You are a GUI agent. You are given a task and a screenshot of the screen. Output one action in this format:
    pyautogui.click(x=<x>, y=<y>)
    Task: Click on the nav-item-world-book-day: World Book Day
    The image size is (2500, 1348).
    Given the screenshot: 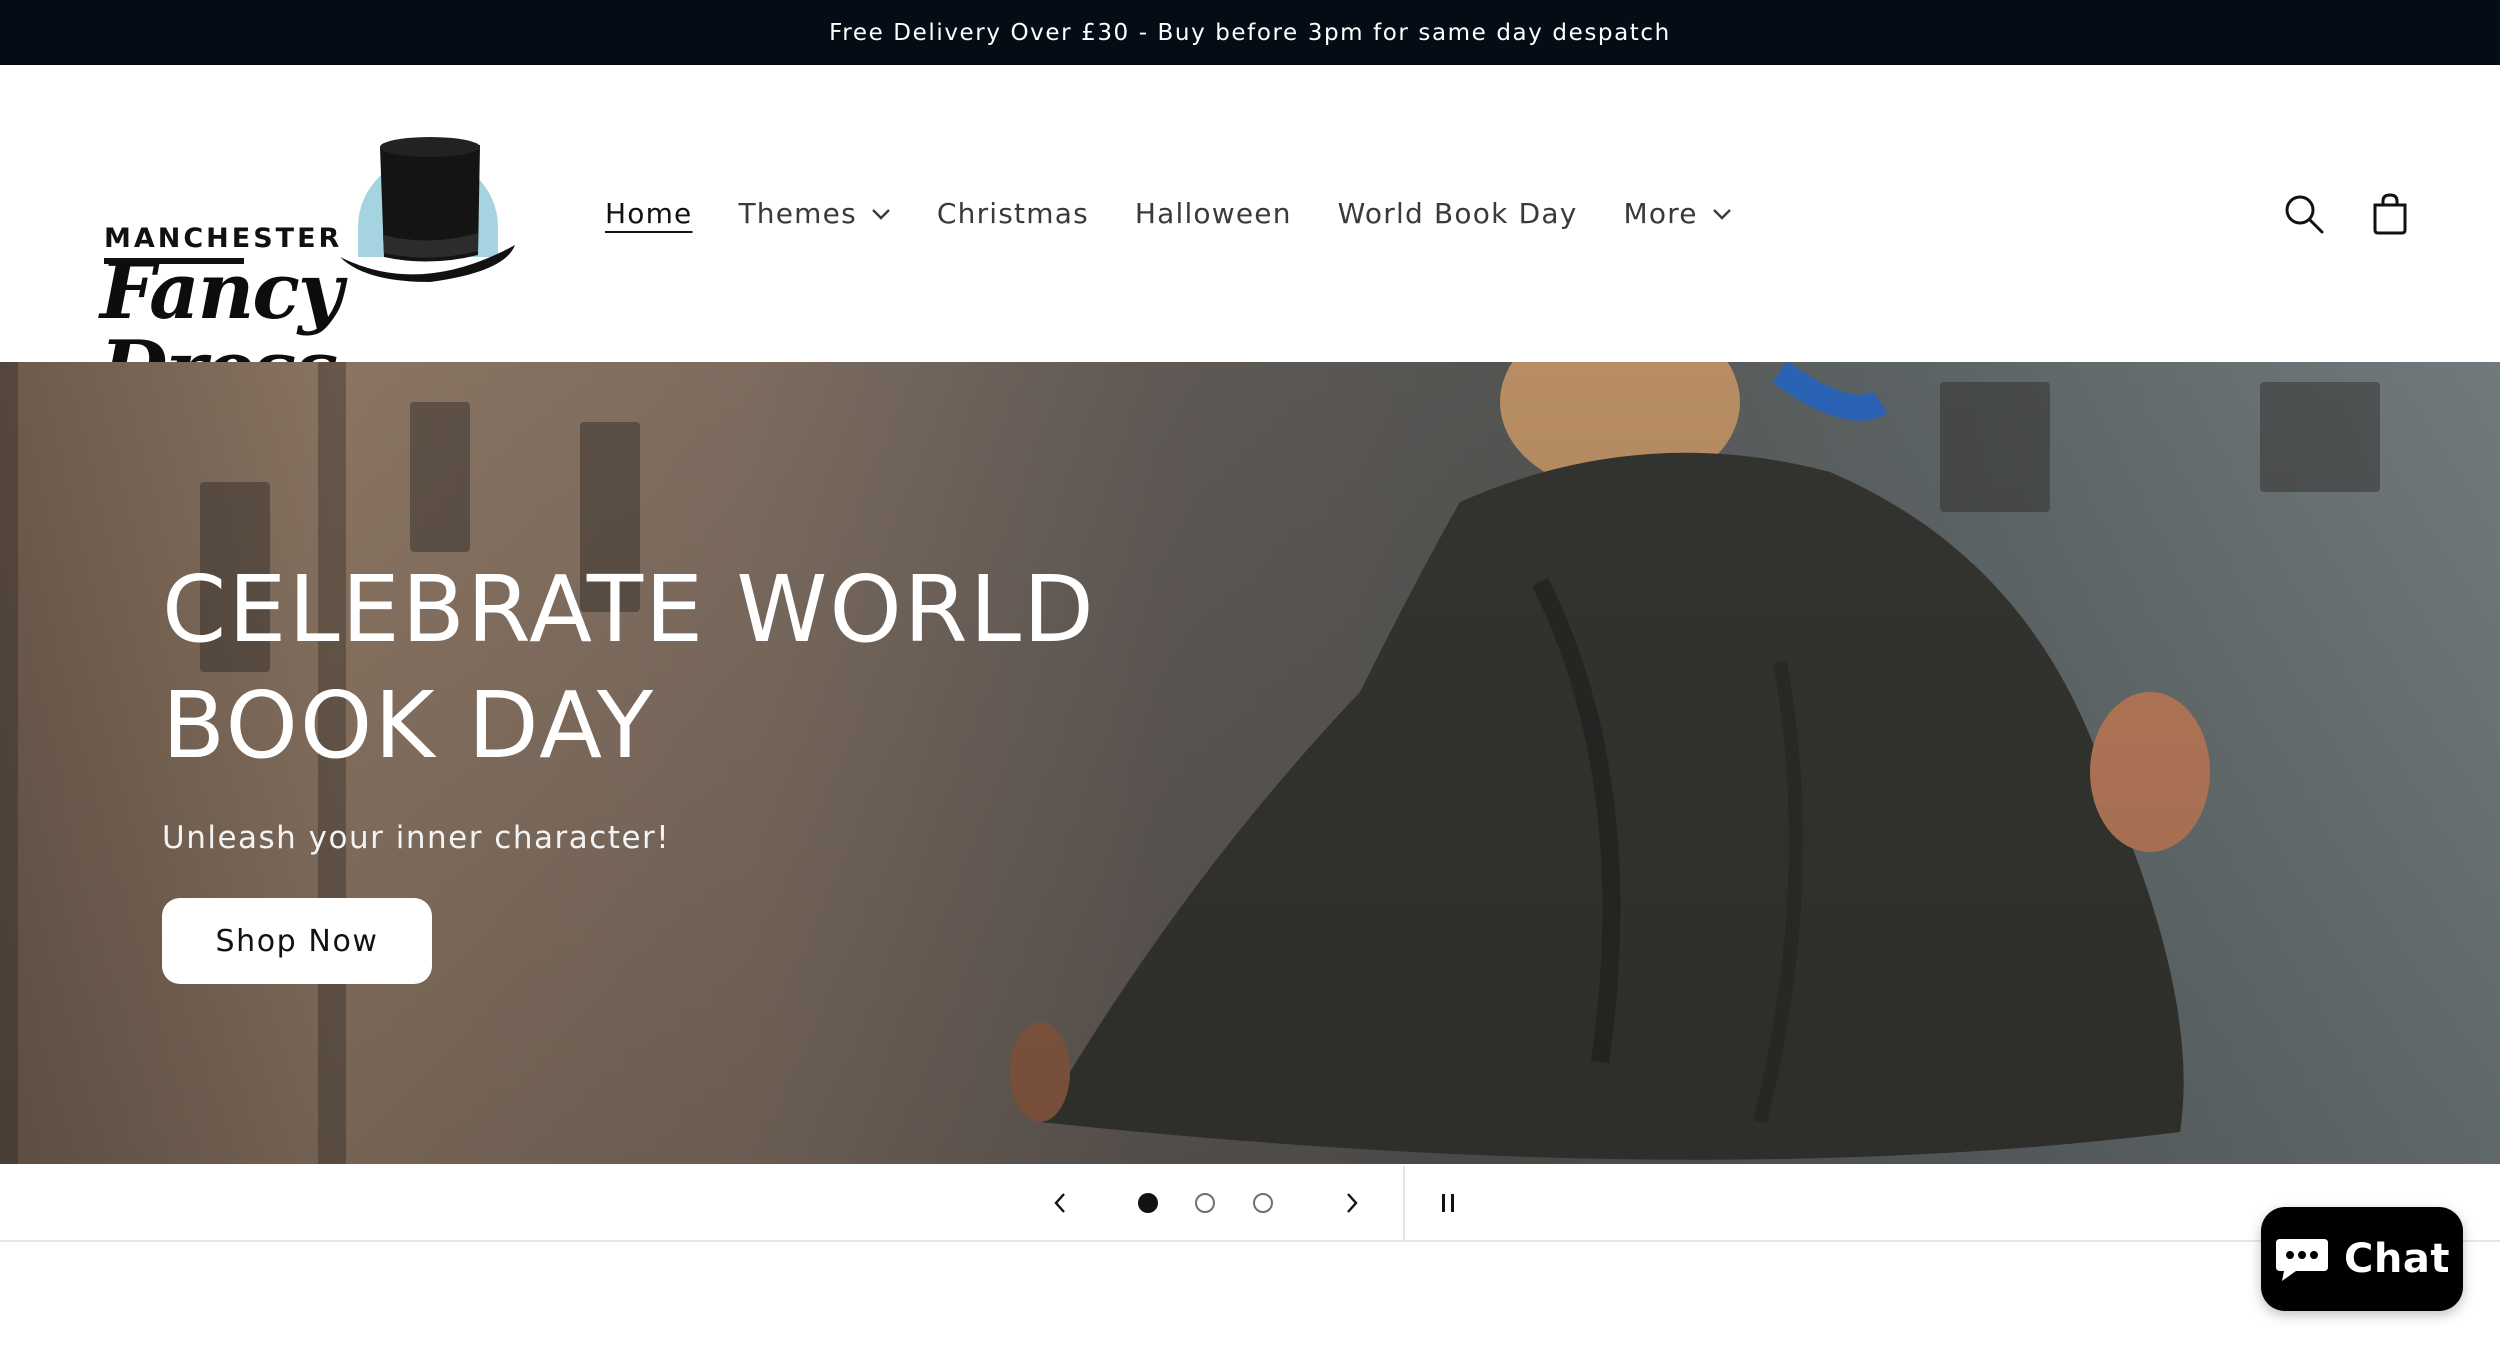 What is the action you would take?
    pyautogui.click(x=1458, y=213)
    